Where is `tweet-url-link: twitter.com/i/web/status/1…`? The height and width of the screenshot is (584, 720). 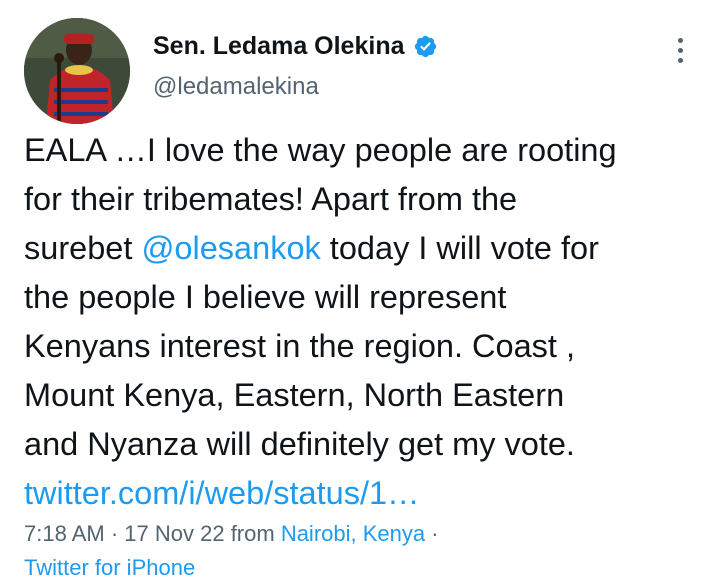
tweet-url-link: twitter.com/i/web/status/1… is located at coordinates (222, 493).